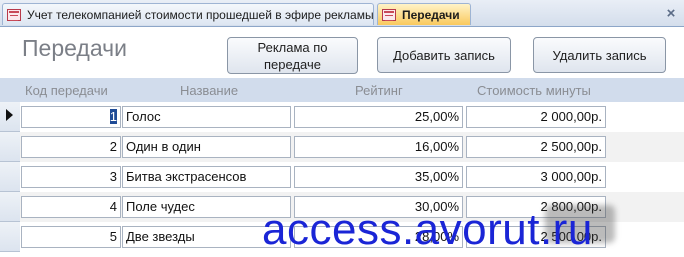  Describe the element at coordinates (292, 55) in the screenshot. I see `ads-by-program-button: Реклама по передаче` at that location.